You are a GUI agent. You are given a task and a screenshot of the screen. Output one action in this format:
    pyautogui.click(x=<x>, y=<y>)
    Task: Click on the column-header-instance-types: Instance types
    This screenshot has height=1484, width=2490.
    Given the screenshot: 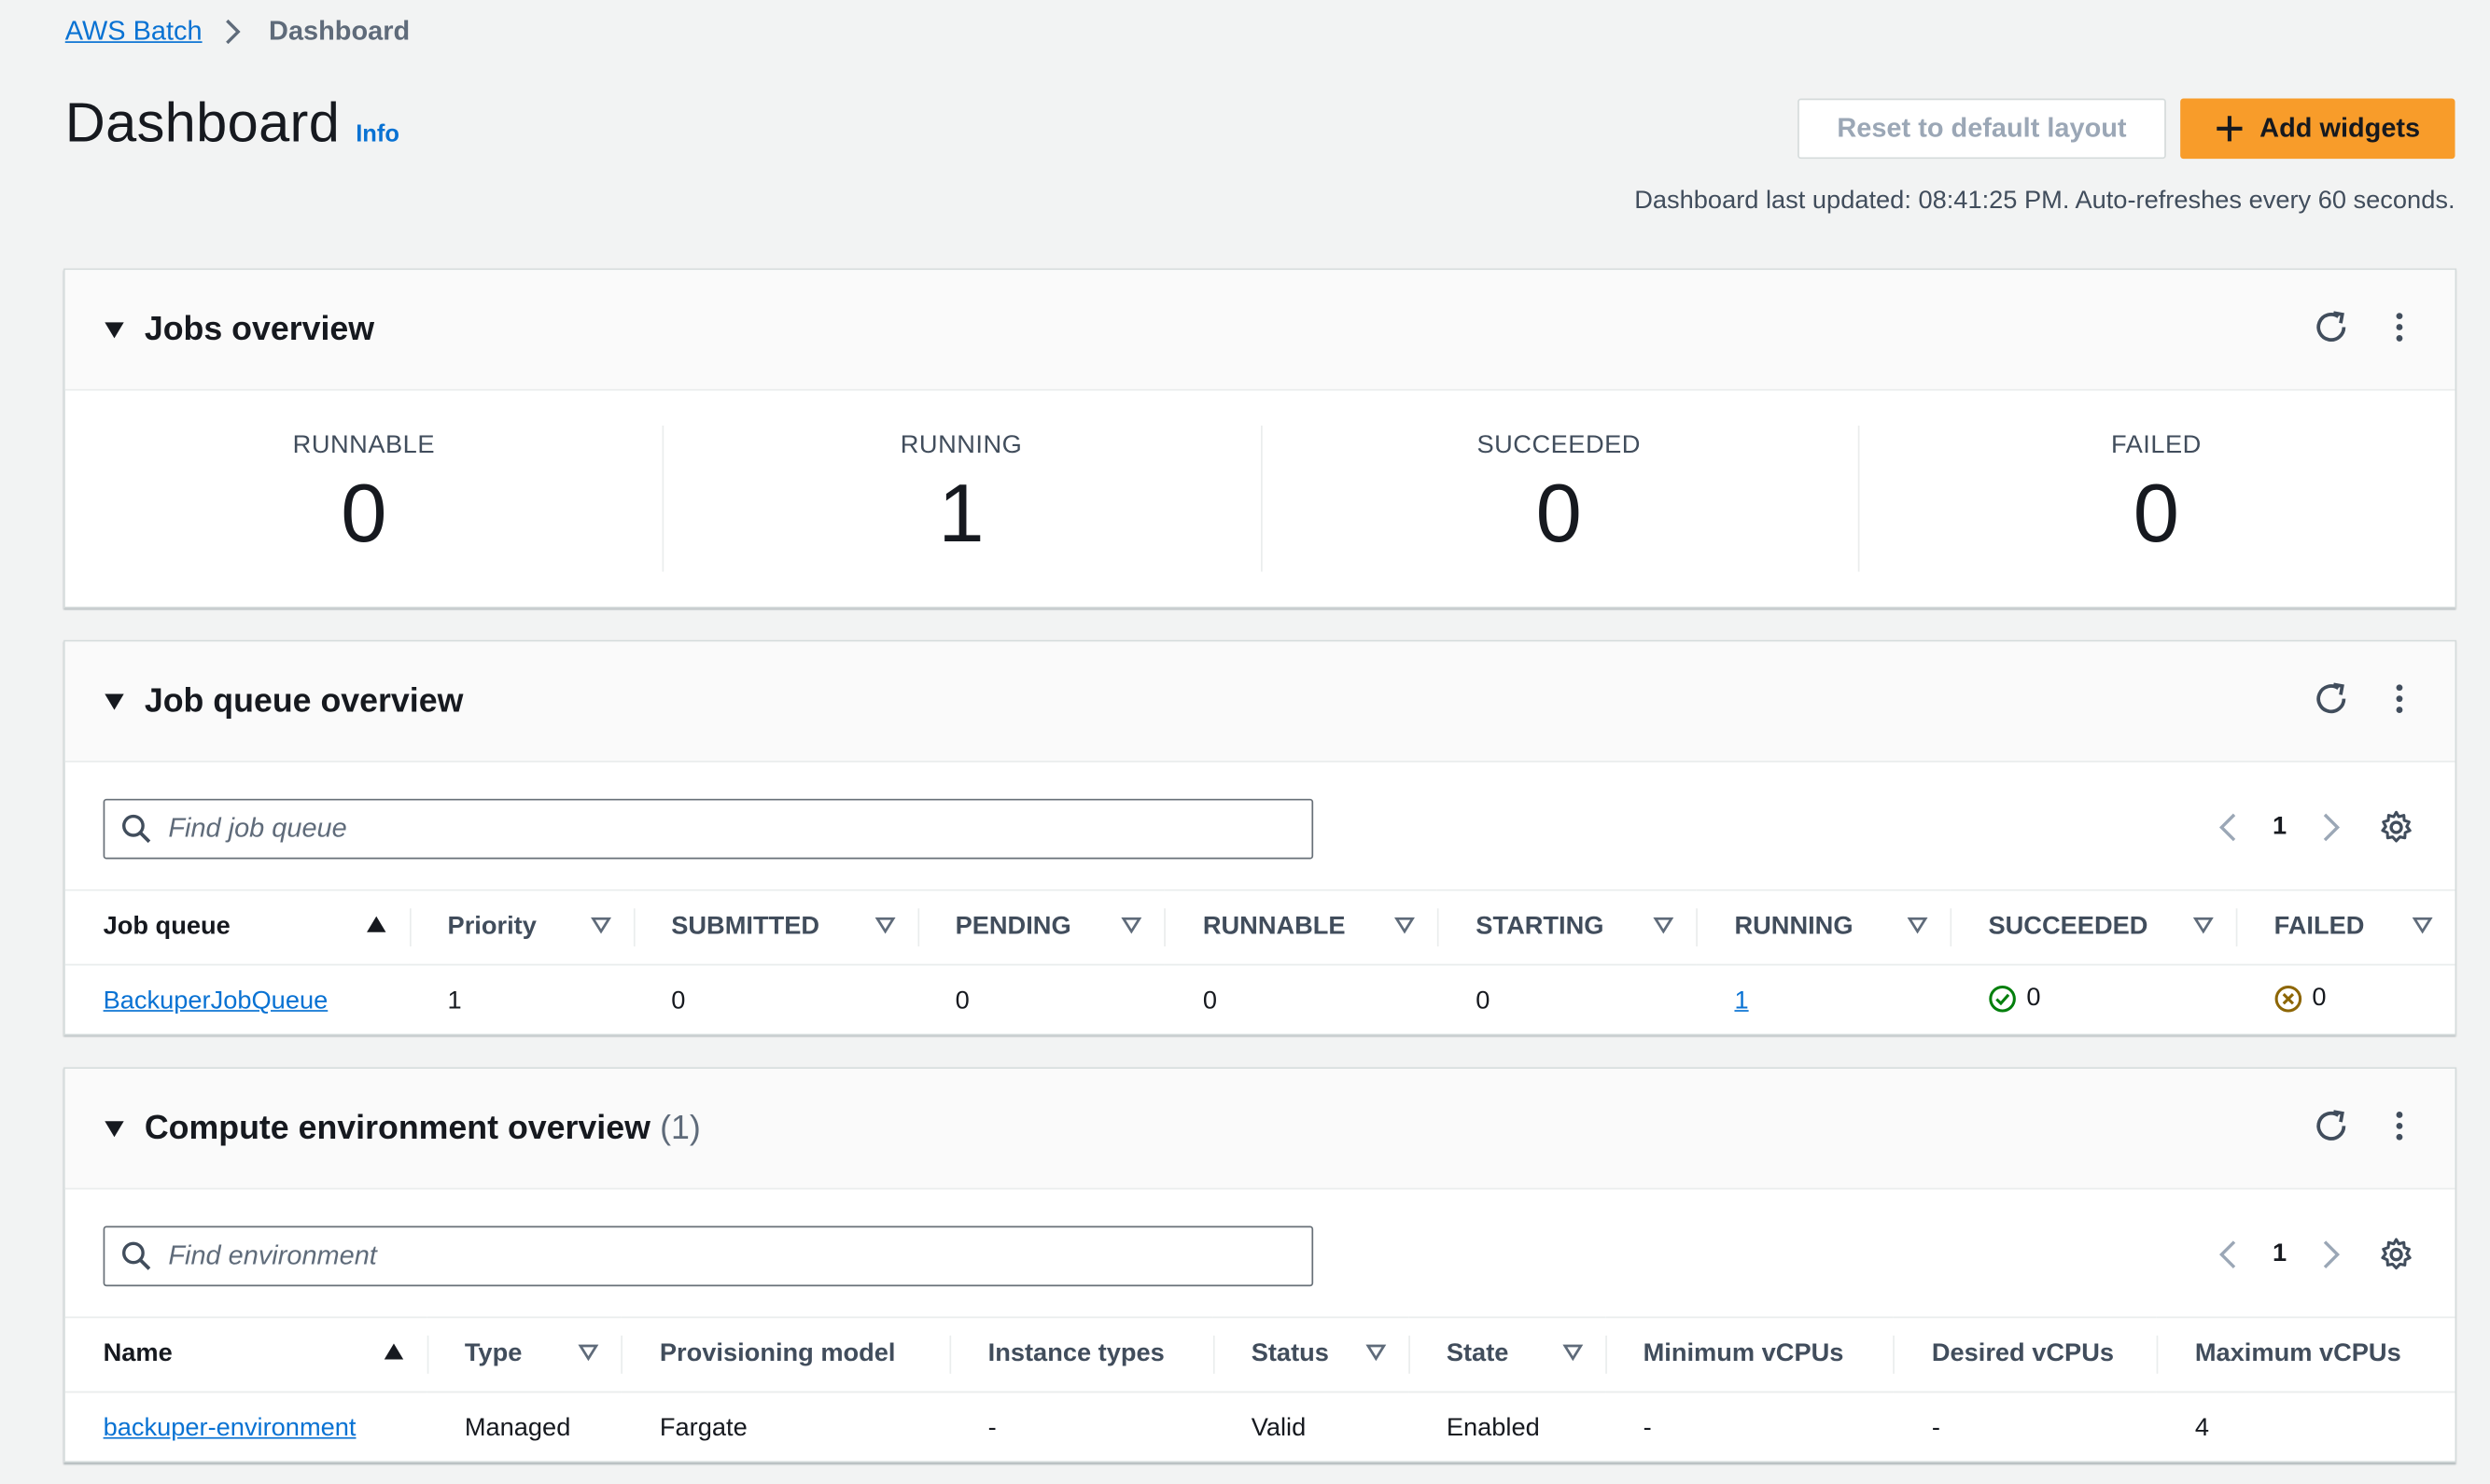 What is the action you would take?
    pyautogui.click(x=1081, y=1354)
    